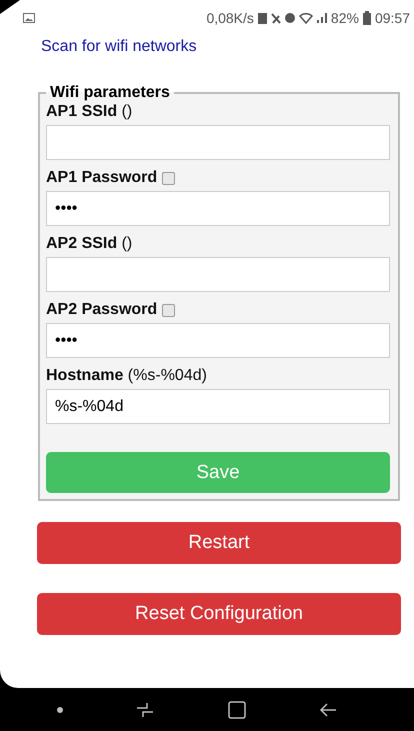  What do you see at coordinates (275, 18) in the screenshot?
I see `mute-icon` at bounding box center [275, 18].